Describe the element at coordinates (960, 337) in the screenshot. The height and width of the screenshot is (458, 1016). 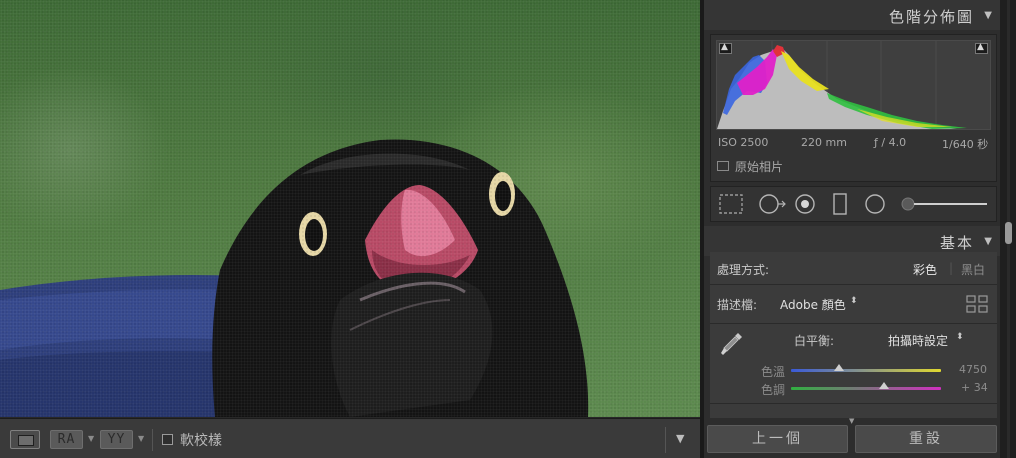
I see `white-balance-updown-icon: ⬍` at that location.